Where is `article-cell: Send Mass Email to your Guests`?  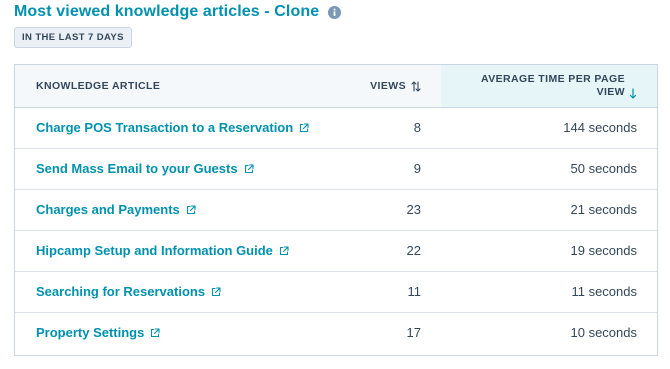
article-cell: Send Mass Email to your Guests is located at coordinates (145, 168).